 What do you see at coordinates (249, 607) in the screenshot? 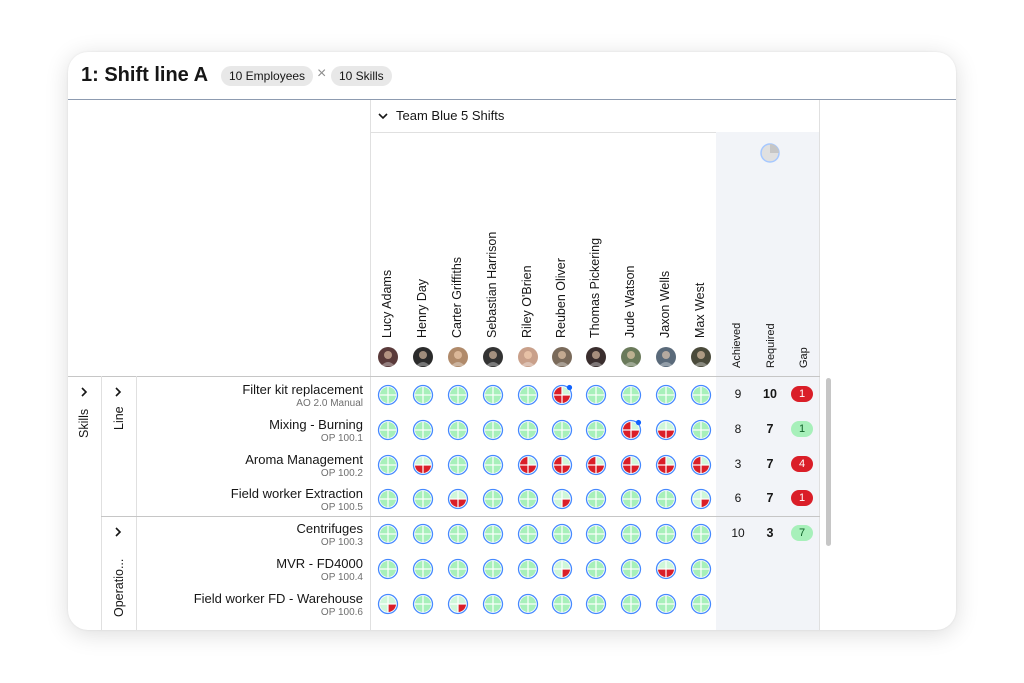
I see `skill-label: Field worker FD - Warehouse OP 100.6` at bounding box center [249, 607].